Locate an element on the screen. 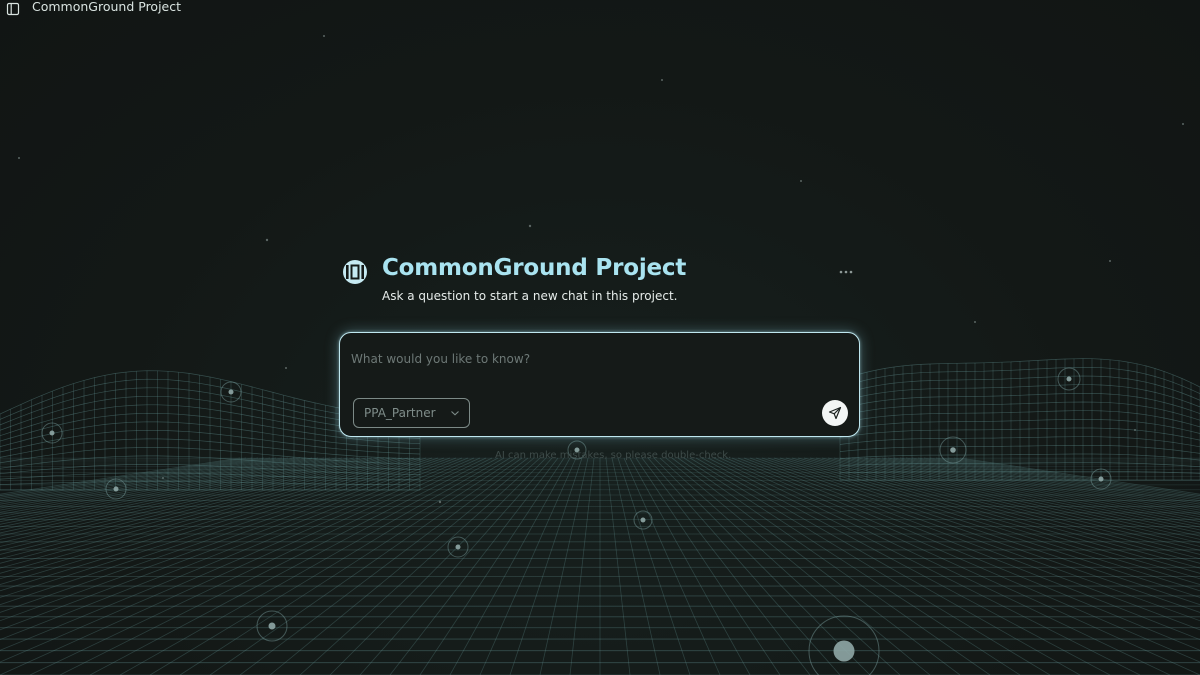 This screenshot has height=675, width=1200. project-title: CommonGround Project is located at coordinates (534, 268).